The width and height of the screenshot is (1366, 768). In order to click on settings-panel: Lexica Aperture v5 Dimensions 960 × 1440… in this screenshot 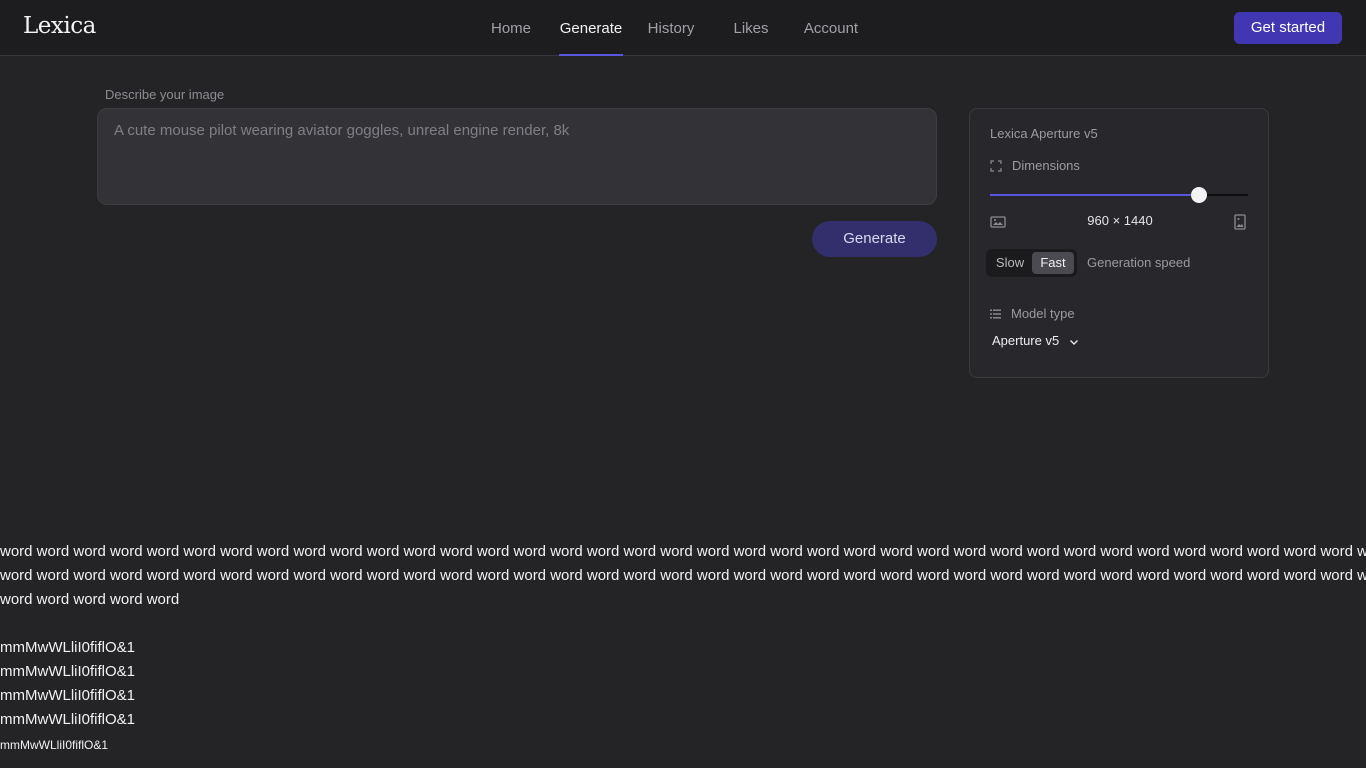, I will do `click(1119, 243)`.